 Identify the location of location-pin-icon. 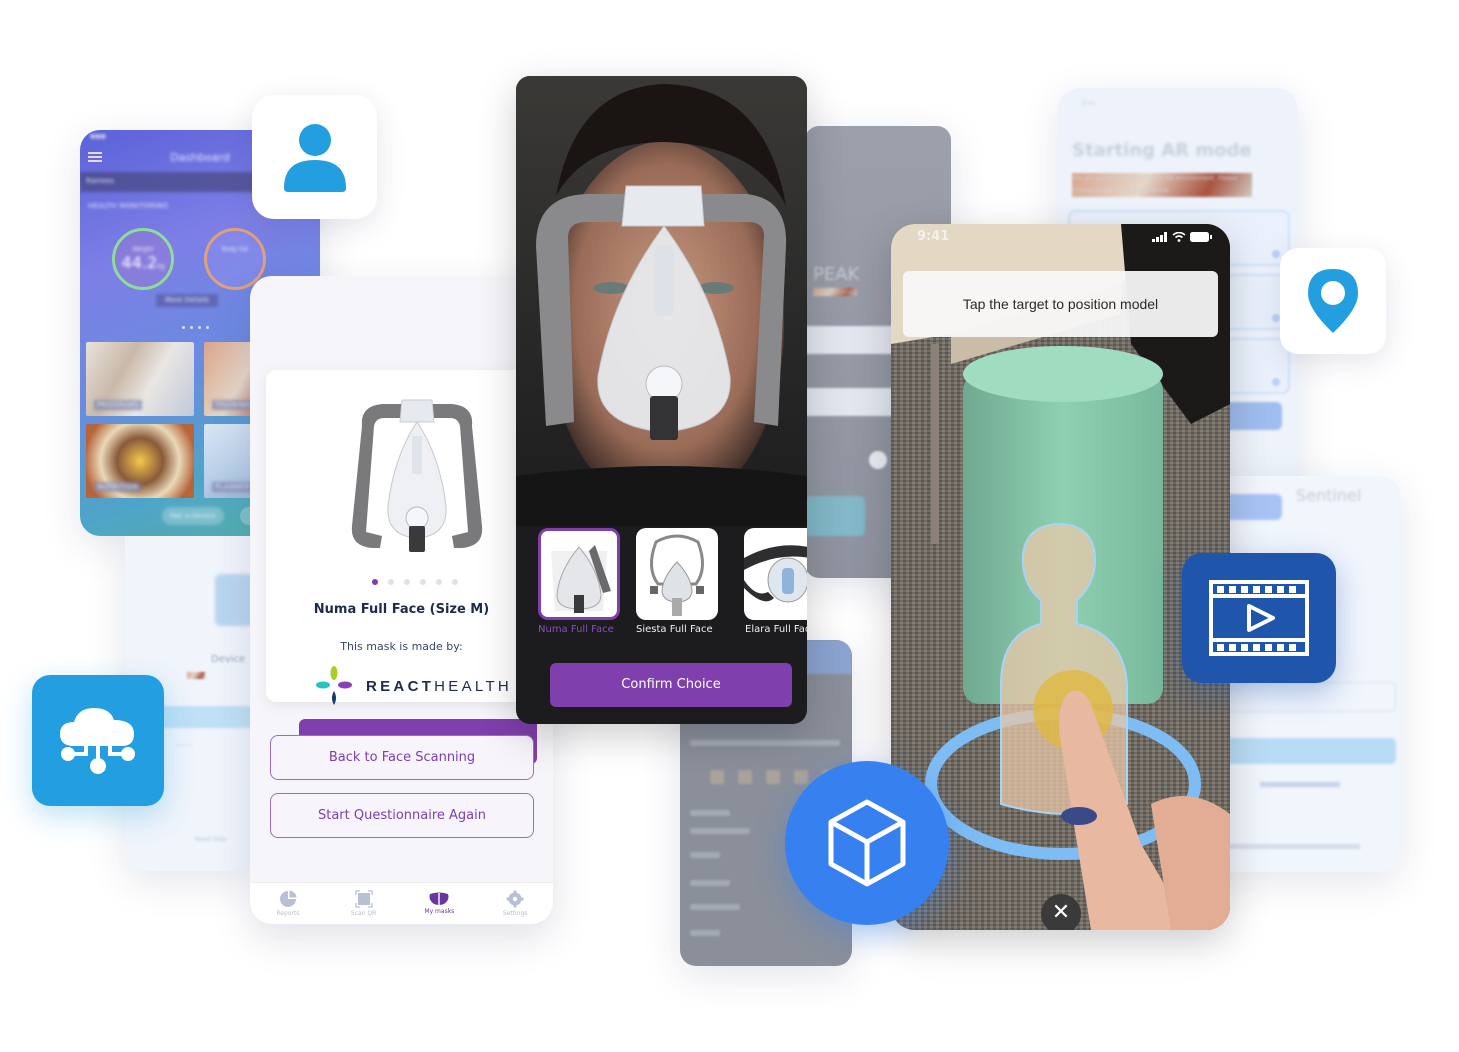
(1333, 301).